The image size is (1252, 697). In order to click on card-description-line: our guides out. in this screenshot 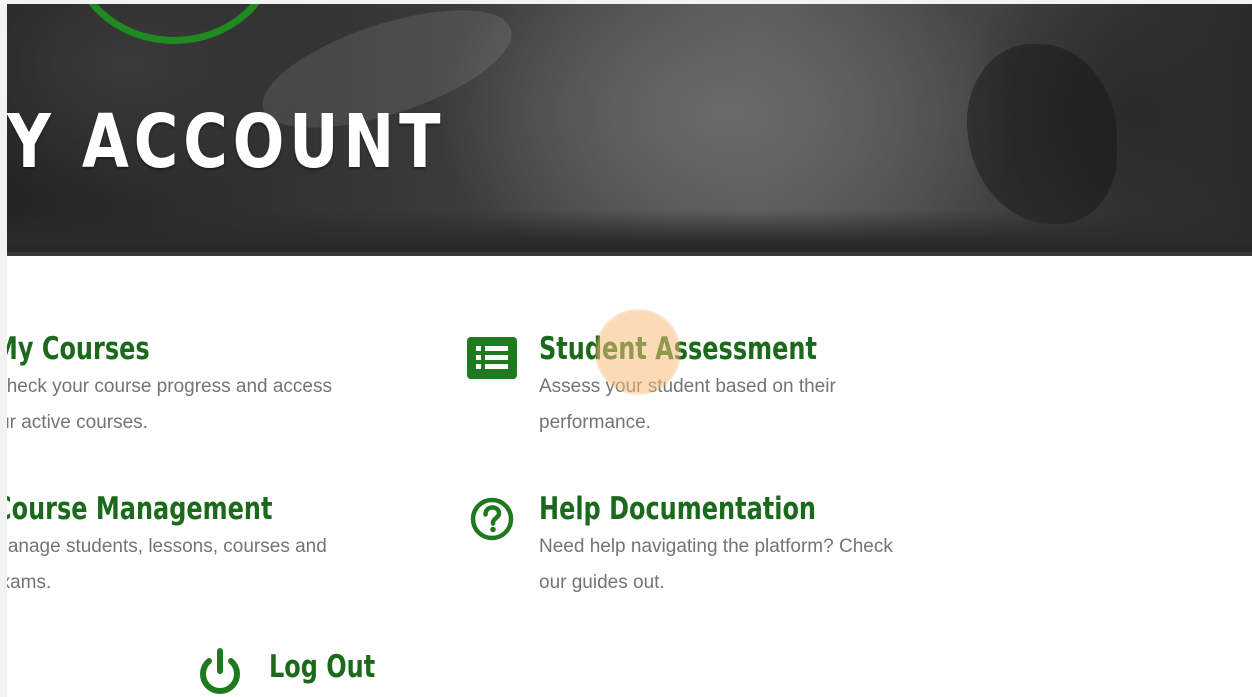, I will do `click(602, 582)`.